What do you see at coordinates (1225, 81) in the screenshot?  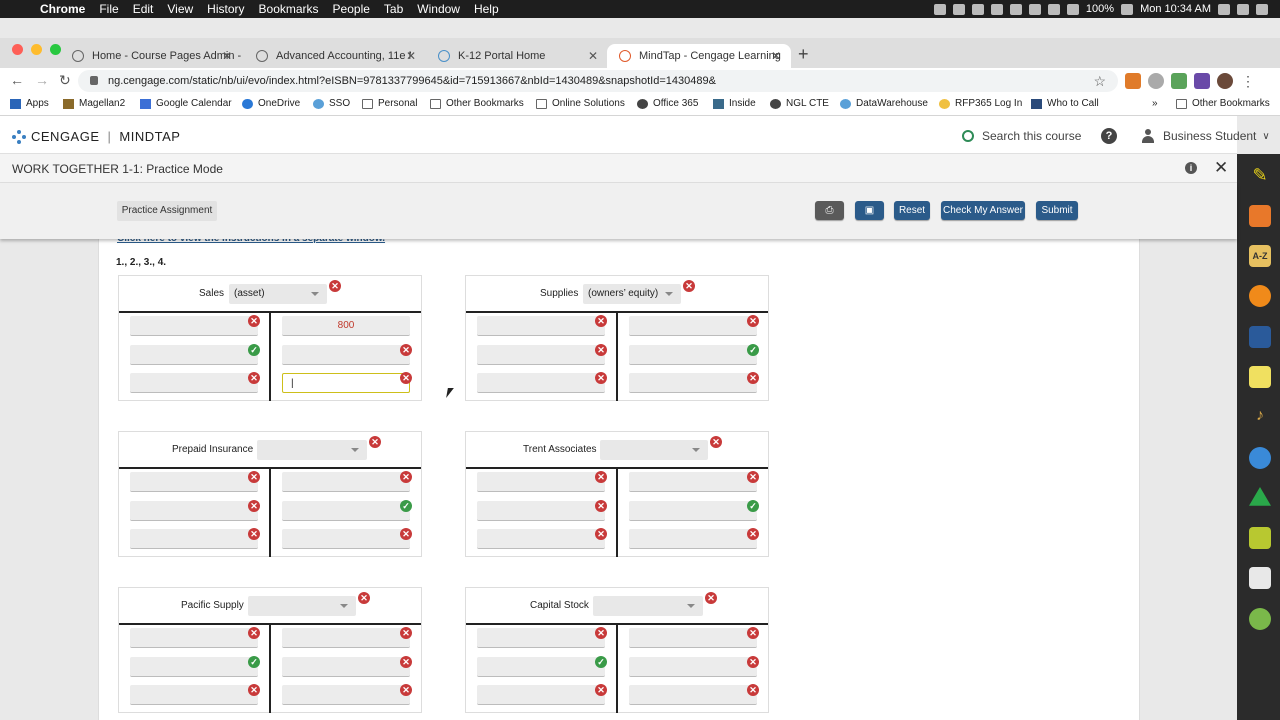 I see `profile-avatar` at bounding box center [1225, 81].